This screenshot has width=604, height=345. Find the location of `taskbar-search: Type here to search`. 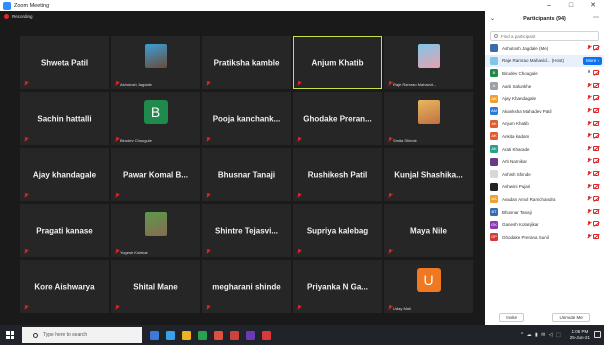

taskbar-search: Type here to search is located at coordinates (82, 335).